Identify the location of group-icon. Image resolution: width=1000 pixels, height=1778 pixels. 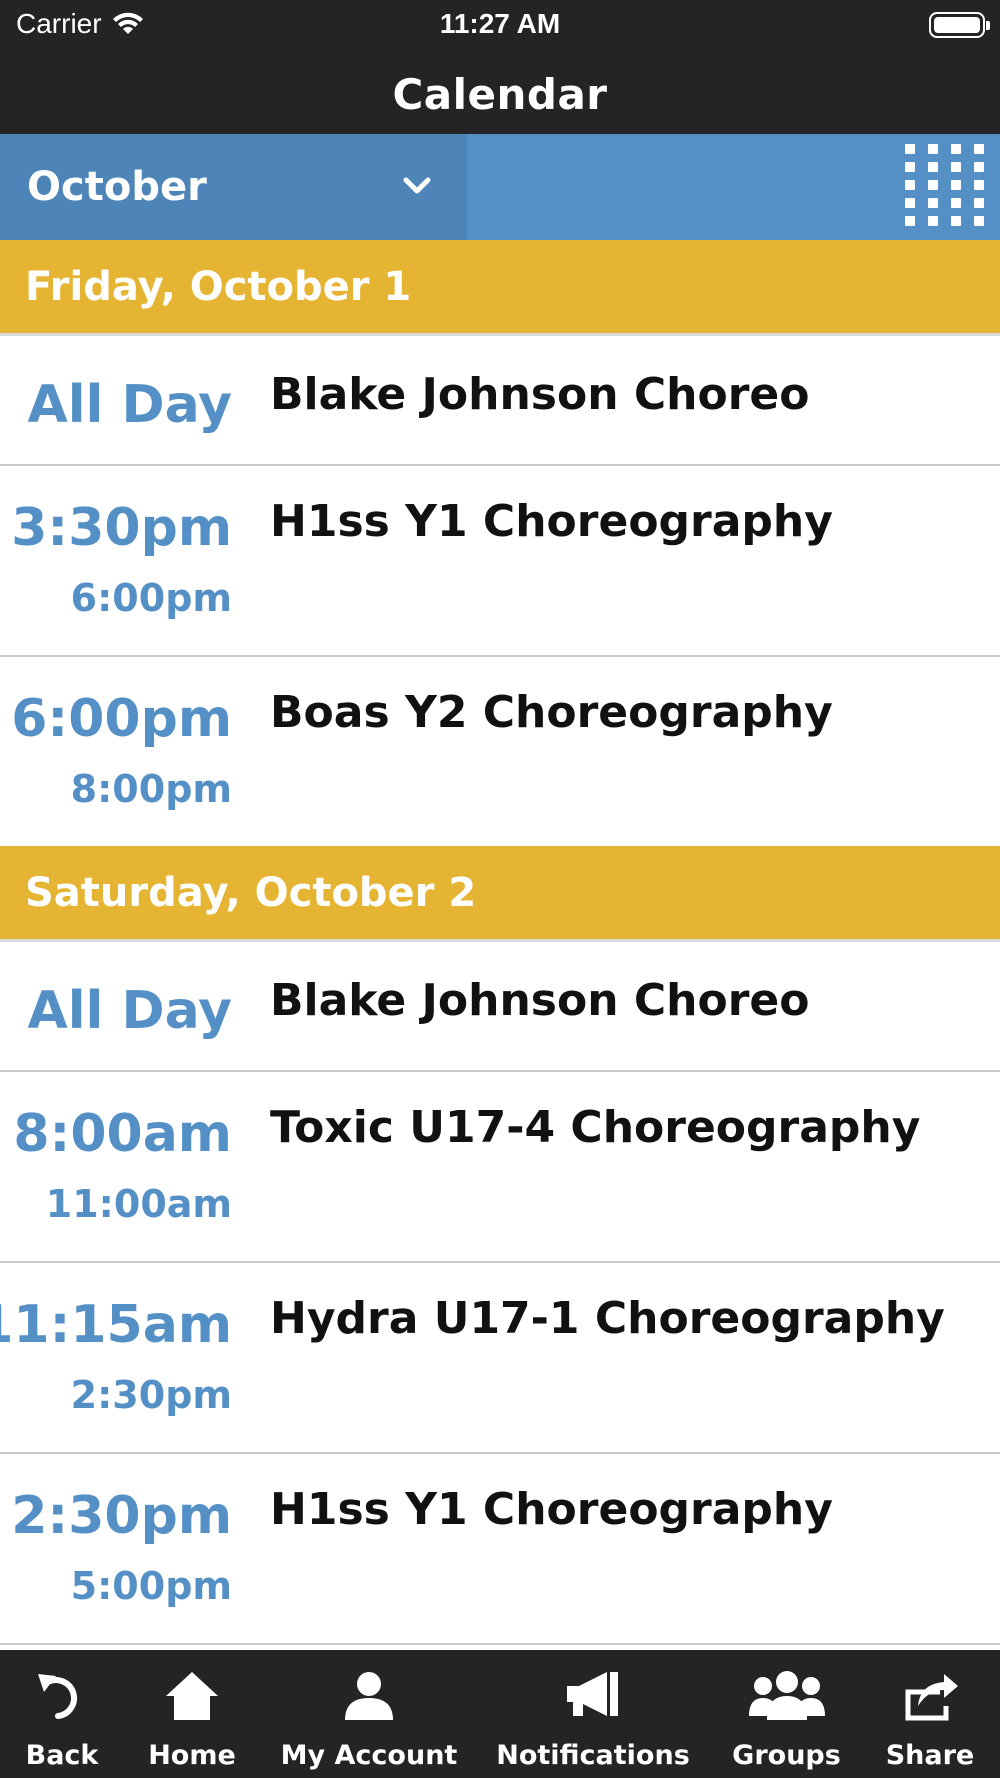
(786, 1695).